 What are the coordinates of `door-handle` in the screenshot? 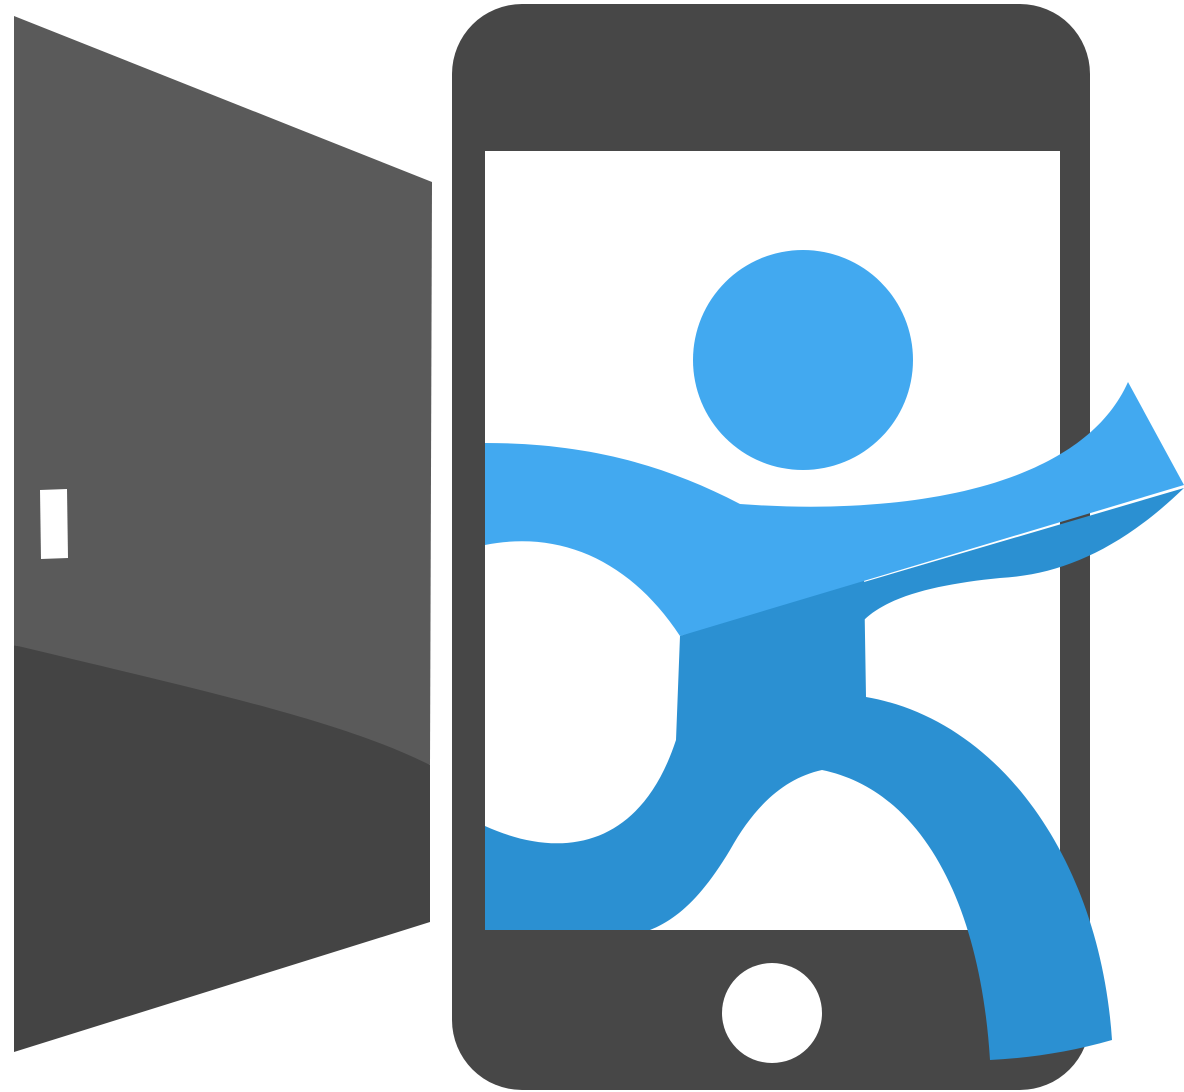 It's located at (54, 524).